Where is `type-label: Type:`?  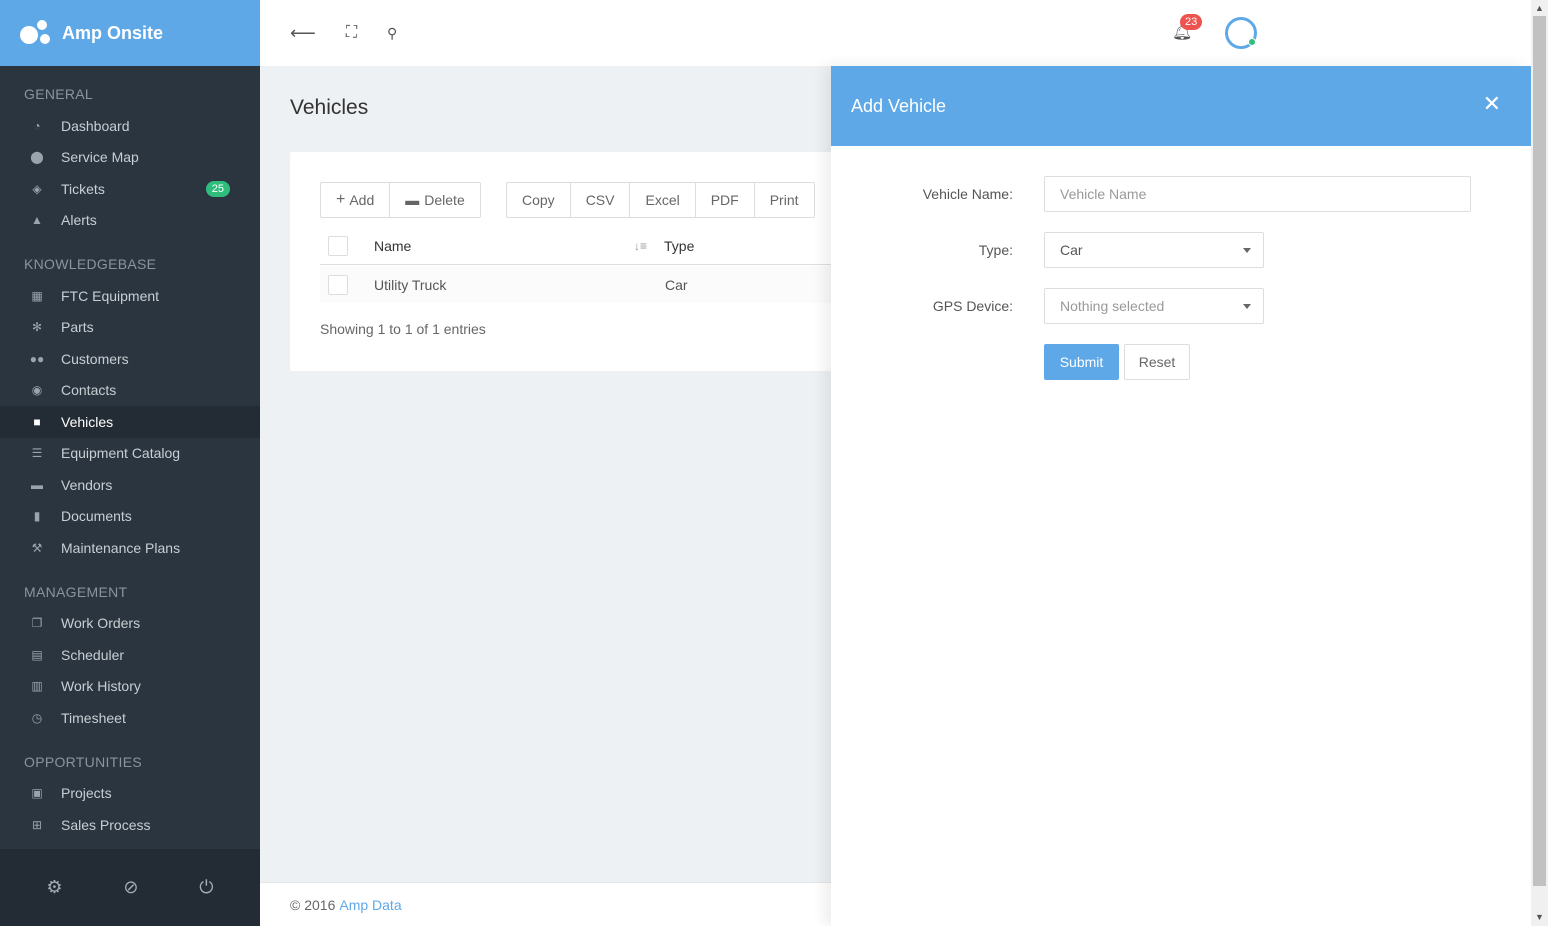
type-label: Type: is located at coordinates (995, 250).